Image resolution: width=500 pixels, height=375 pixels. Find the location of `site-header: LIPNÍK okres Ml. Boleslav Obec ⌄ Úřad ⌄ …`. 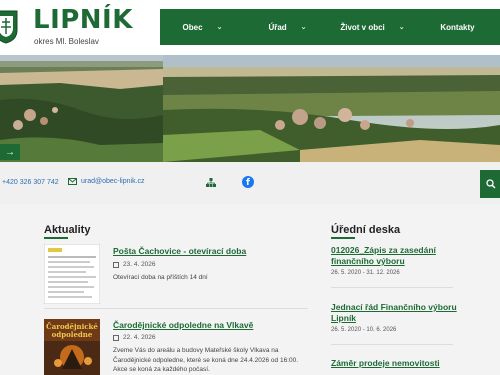

site-header: LIPNÍK okres Ml. Boleslav Obec ⌄ Úřad ⌄ … is located at coordinates (250, 27).